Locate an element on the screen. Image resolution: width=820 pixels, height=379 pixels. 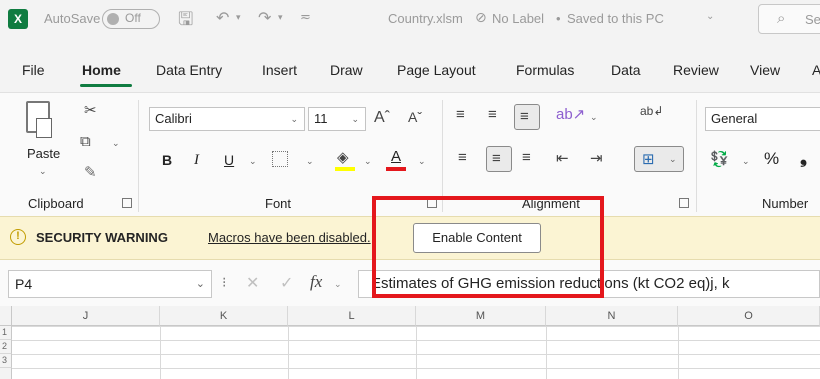
cancel-formula-icon: ✕ is located at coordinates (252, 283).